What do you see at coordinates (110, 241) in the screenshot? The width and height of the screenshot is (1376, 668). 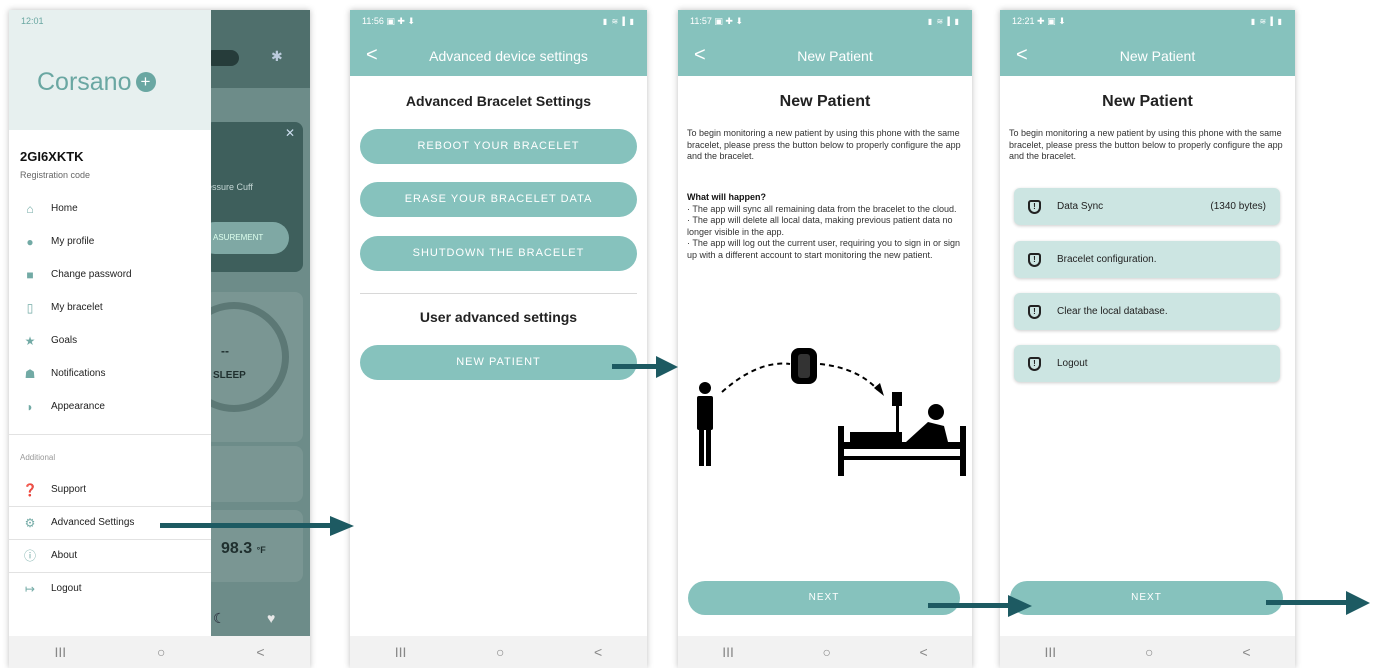 I see `menu-item-my-profile: ● My profile` at bounding box center [110, 241].